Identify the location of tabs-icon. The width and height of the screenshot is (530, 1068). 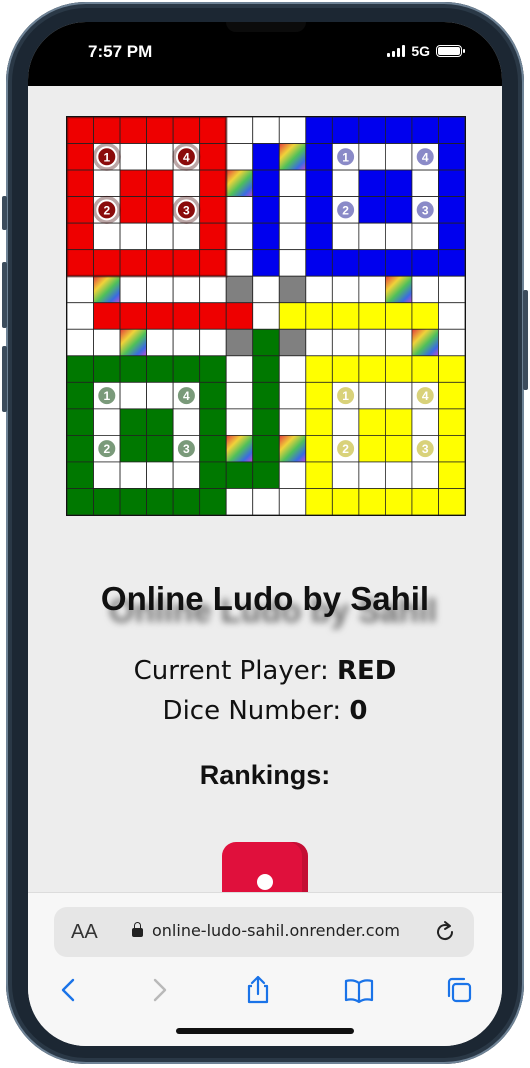
(459, 990).